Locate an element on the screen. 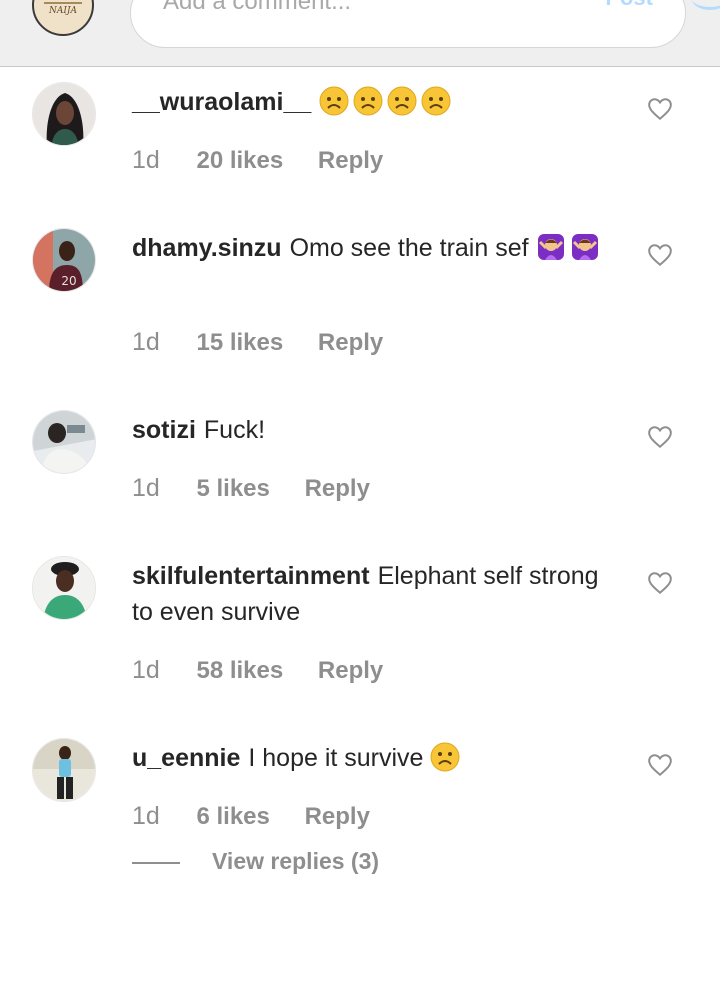 Image resolution: width=720 pixels, height=998 pixels. comment-username: sotizi is located at coordinates (164, 430).